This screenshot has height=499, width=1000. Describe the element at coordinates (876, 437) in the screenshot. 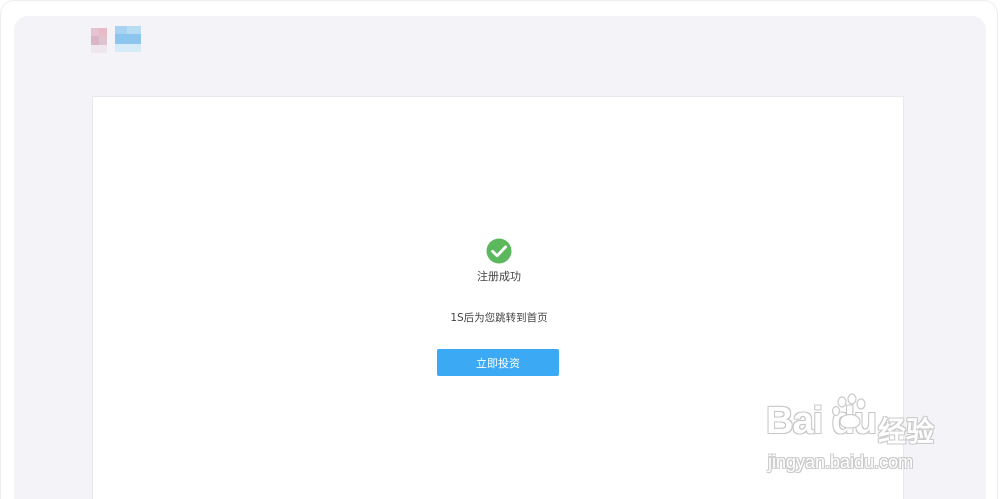

I see `baidu-watermark: Bai du 经验 jingyan.baidu.com` at that location.